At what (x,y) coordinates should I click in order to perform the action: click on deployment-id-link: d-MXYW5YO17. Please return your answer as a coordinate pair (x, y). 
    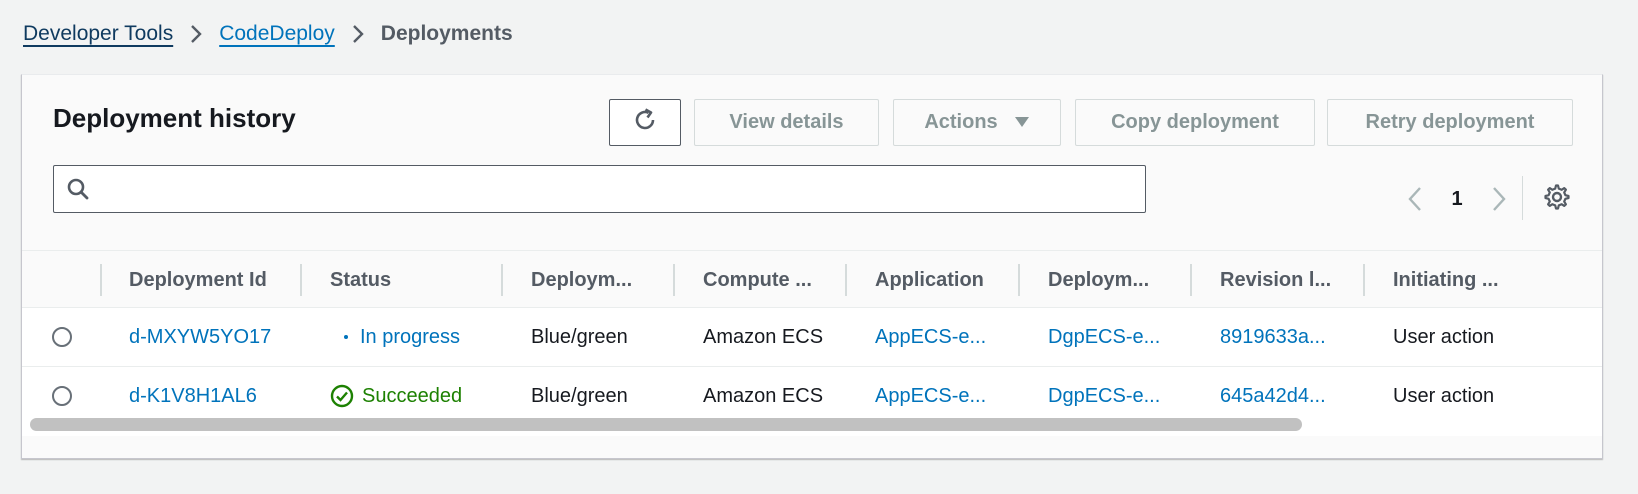
    Looking at the image, I should click on (200, 337).